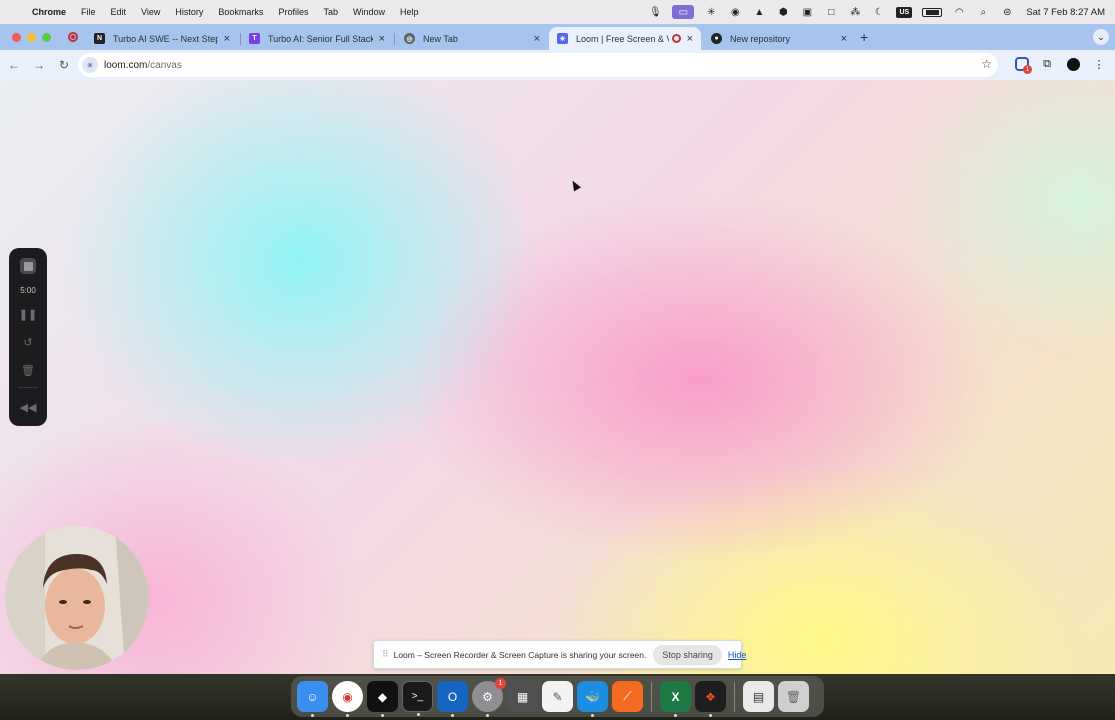 The width and height of the screenshot is (1115, 720). I want to click on github-icon: ●, so click(716, 38).